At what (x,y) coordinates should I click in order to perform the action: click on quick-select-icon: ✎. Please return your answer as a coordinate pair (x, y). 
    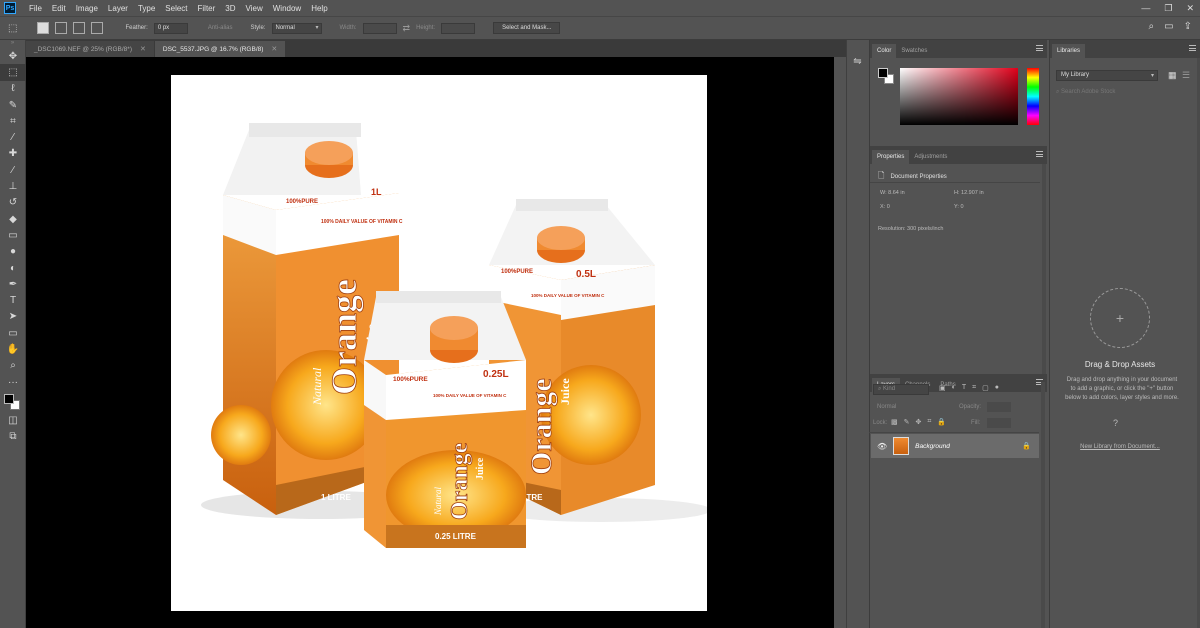
    Looking at the image, I should click on (13, 105).